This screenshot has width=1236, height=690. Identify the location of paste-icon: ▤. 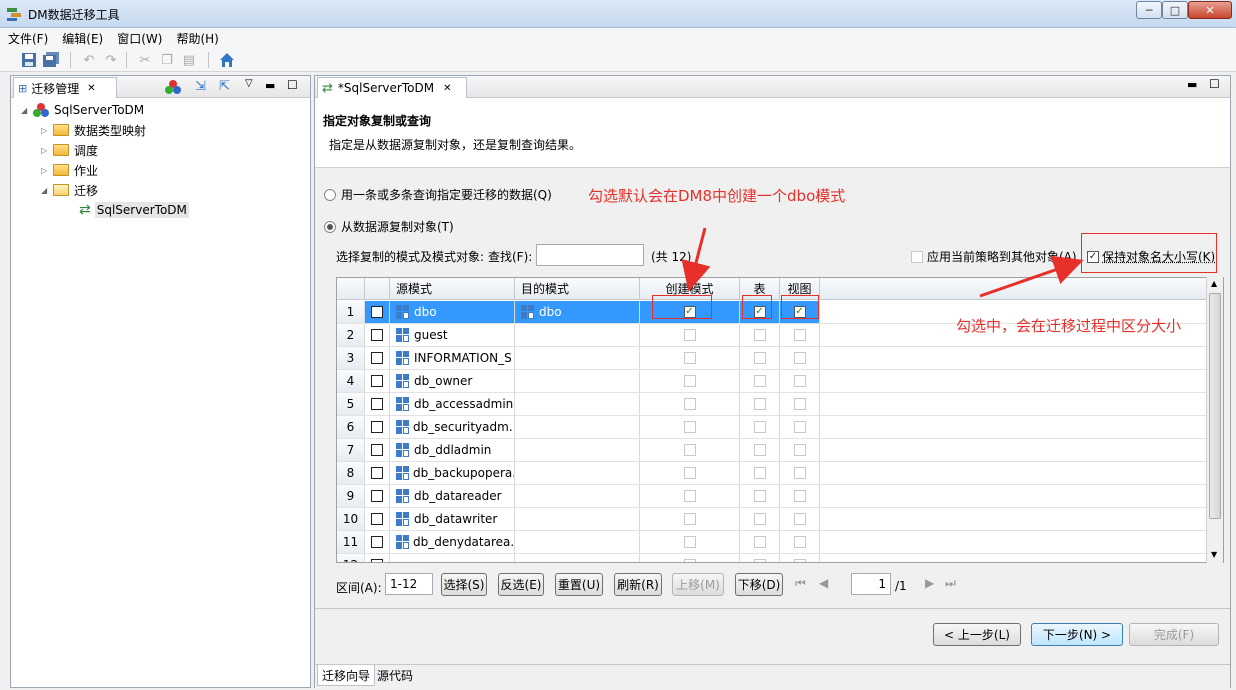
(189, 60).